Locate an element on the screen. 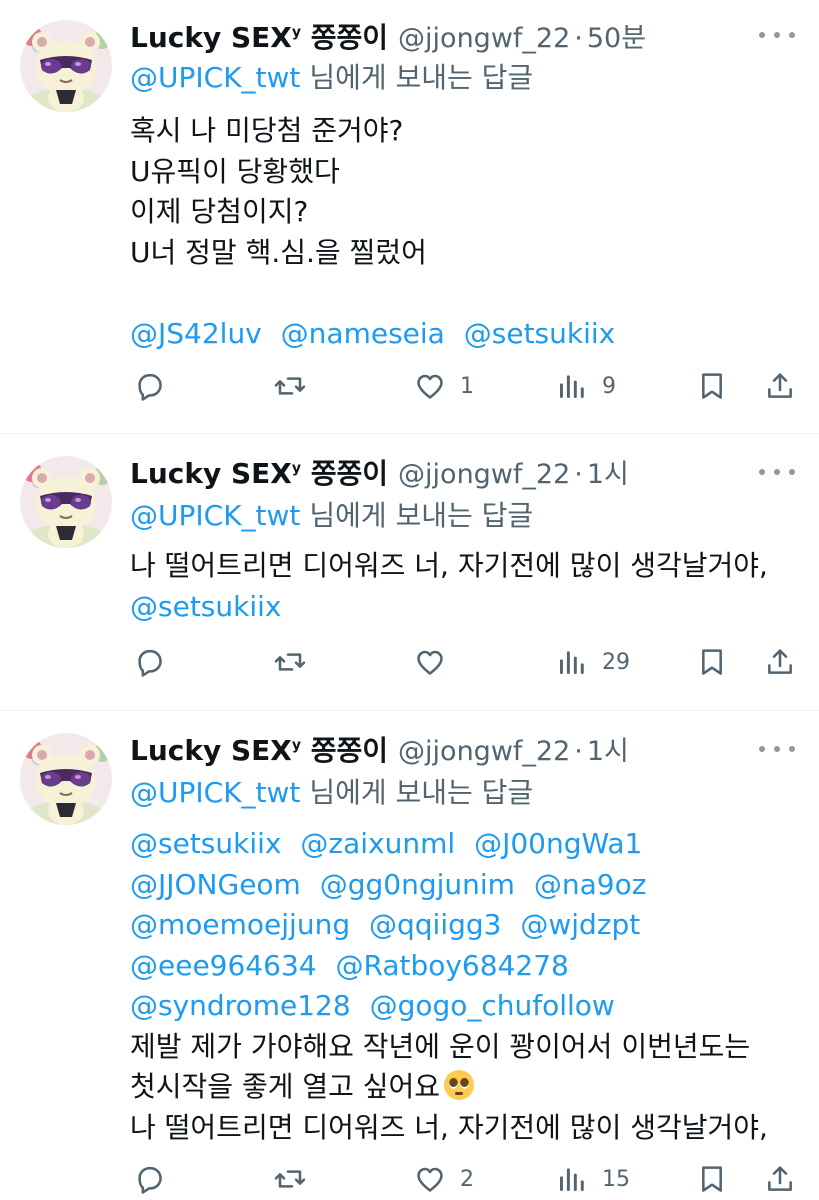 This screenshot has width=819, height=1200. mention-line: @setsukiix is located at coordinates (449, 607).